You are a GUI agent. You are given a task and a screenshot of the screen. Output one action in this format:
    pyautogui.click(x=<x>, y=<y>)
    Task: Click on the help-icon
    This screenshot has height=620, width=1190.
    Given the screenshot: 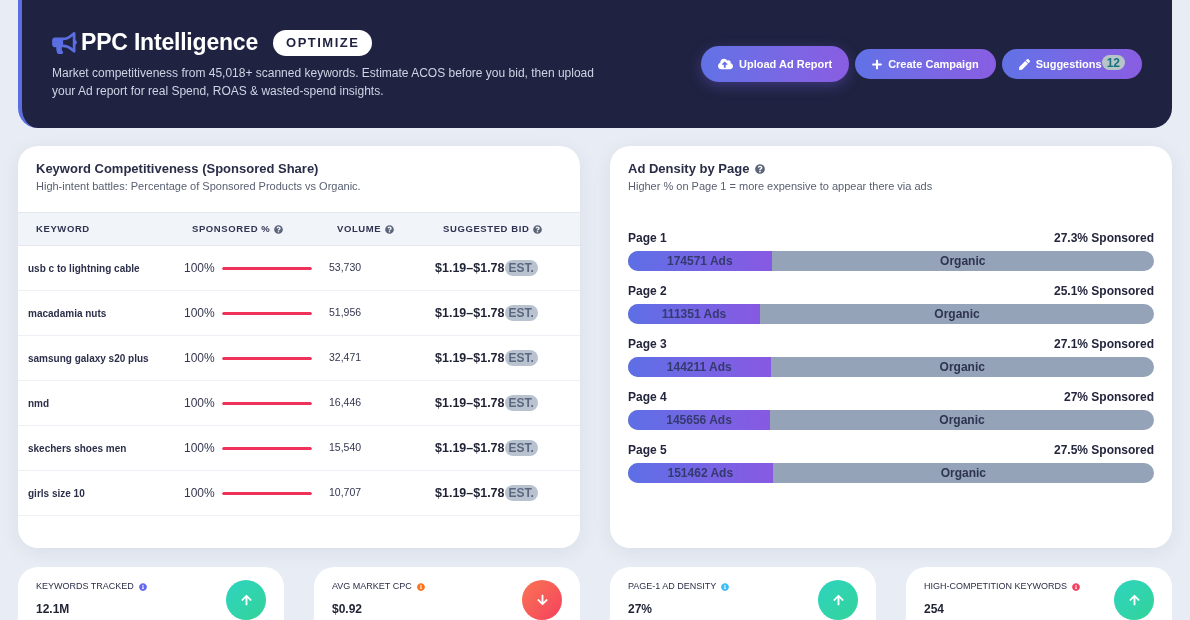 What is the action you would take?
    pyautogui.click(x=760, y=169)
    